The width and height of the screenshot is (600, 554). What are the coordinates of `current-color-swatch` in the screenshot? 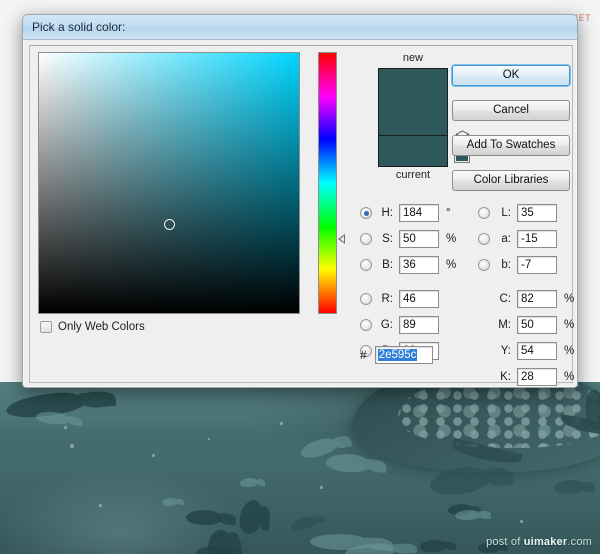 It's located at (413, 151).